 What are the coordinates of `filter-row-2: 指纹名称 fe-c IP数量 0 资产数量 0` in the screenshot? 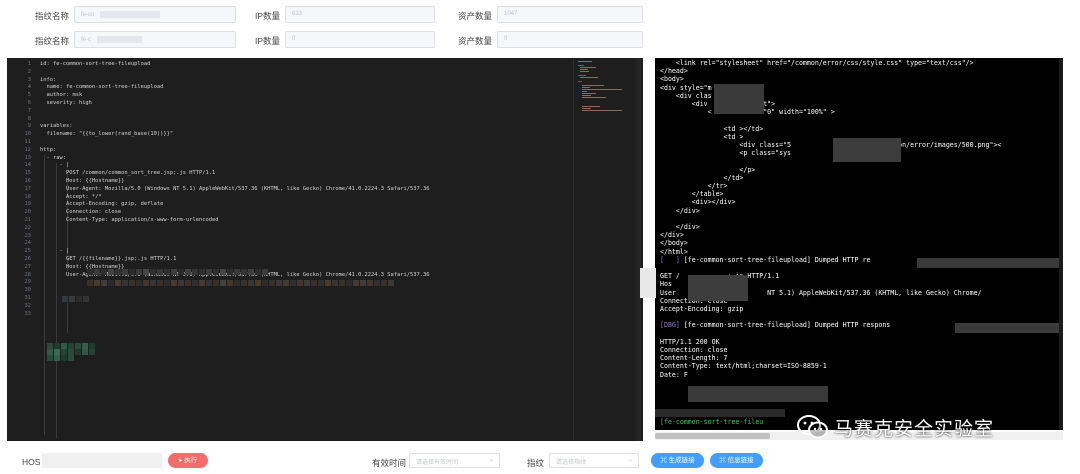 It's located at (540, 41).